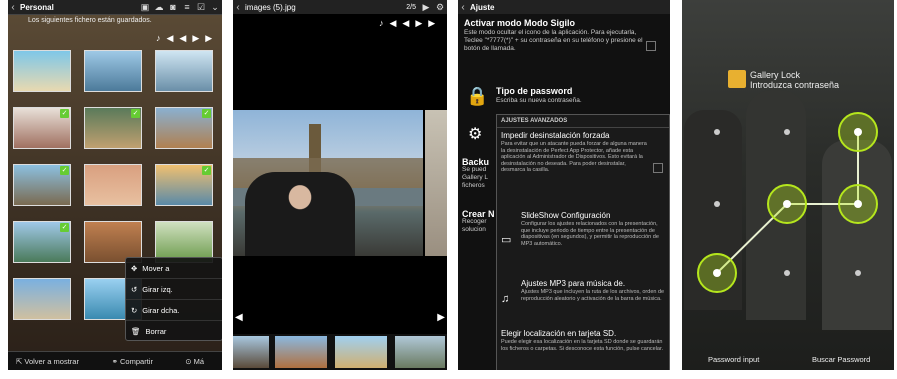  What do you see at coordinates (174, 268) in the screenshot?
I see `menu-item-move: ✥ Mover a` at bounding box center [174, 268].